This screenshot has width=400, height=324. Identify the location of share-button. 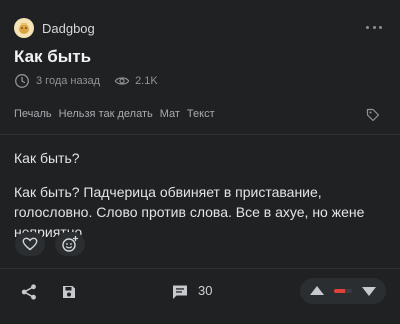
(29, 292).